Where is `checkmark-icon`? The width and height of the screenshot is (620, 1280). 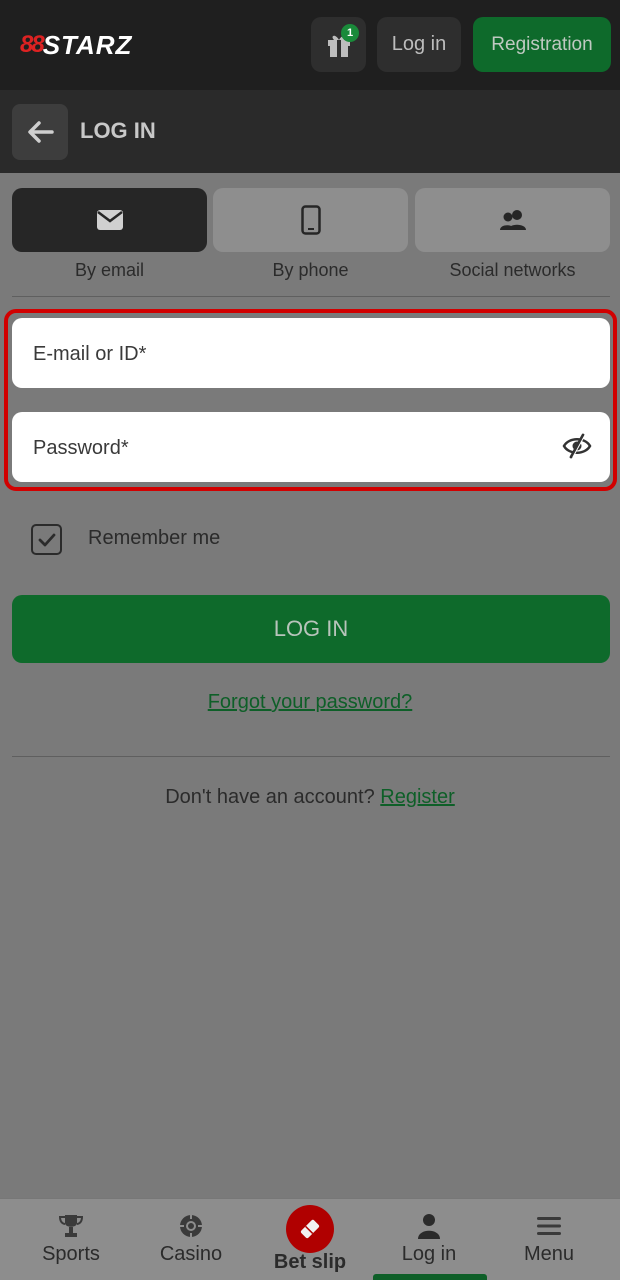 checkmark-icon is located at coordinates (46, 539).